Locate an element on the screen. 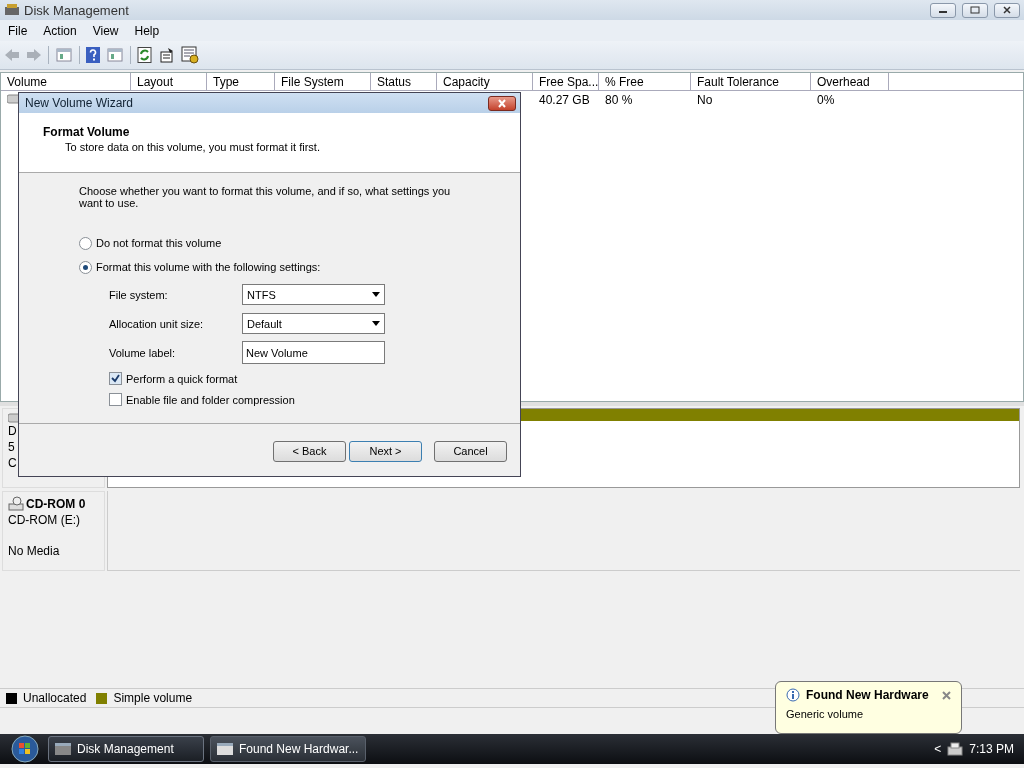  cd-drive-icon is located at coordinates (16, 504).